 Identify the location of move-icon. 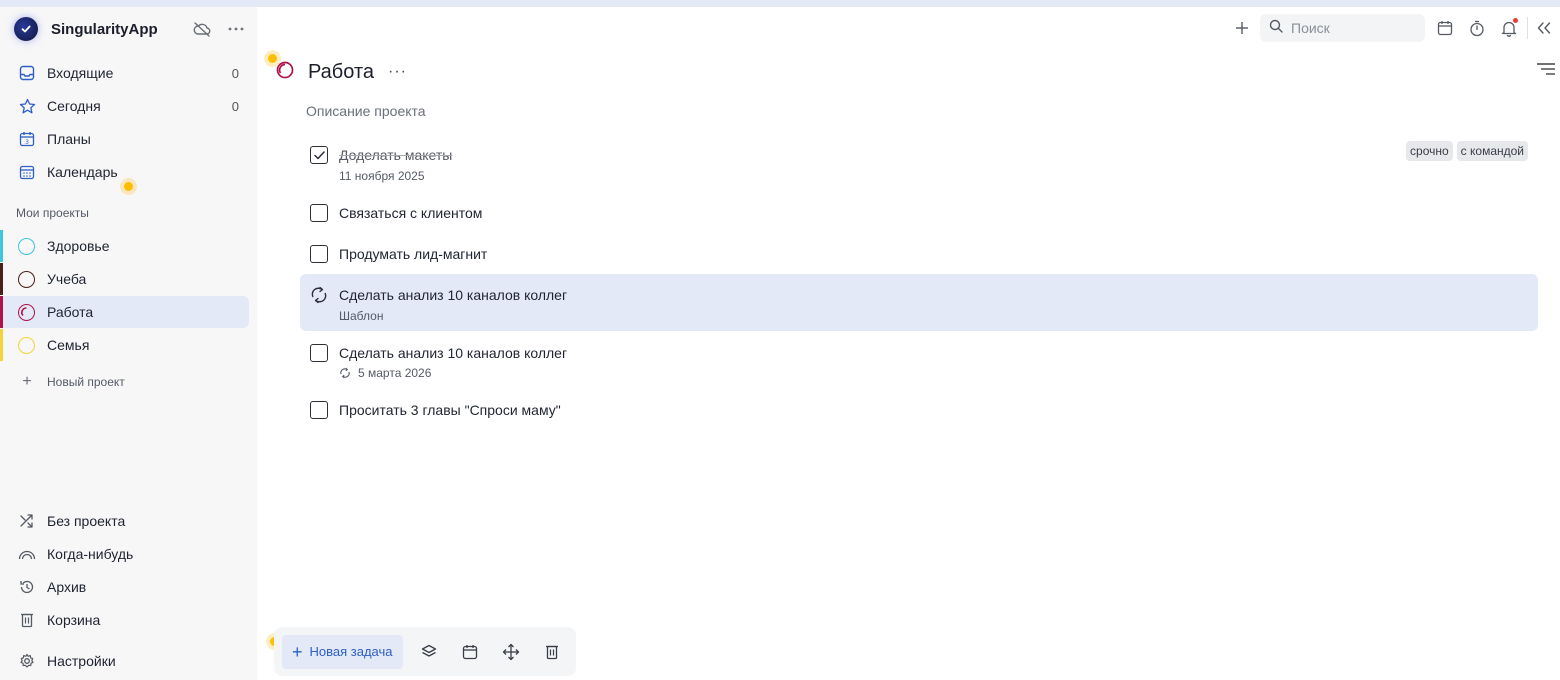
(511, 652).